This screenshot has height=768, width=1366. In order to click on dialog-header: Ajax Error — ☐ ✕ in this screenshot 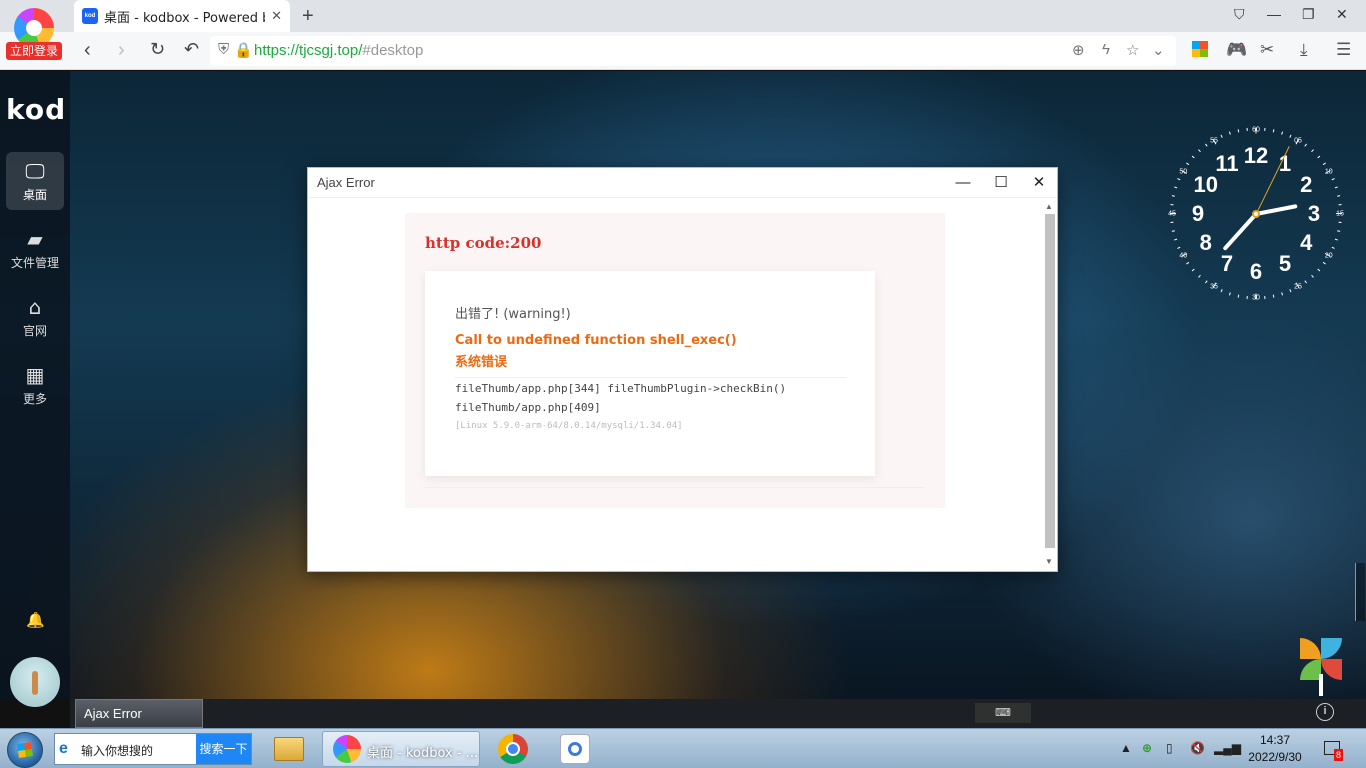, I will do `click(682, 183)`.